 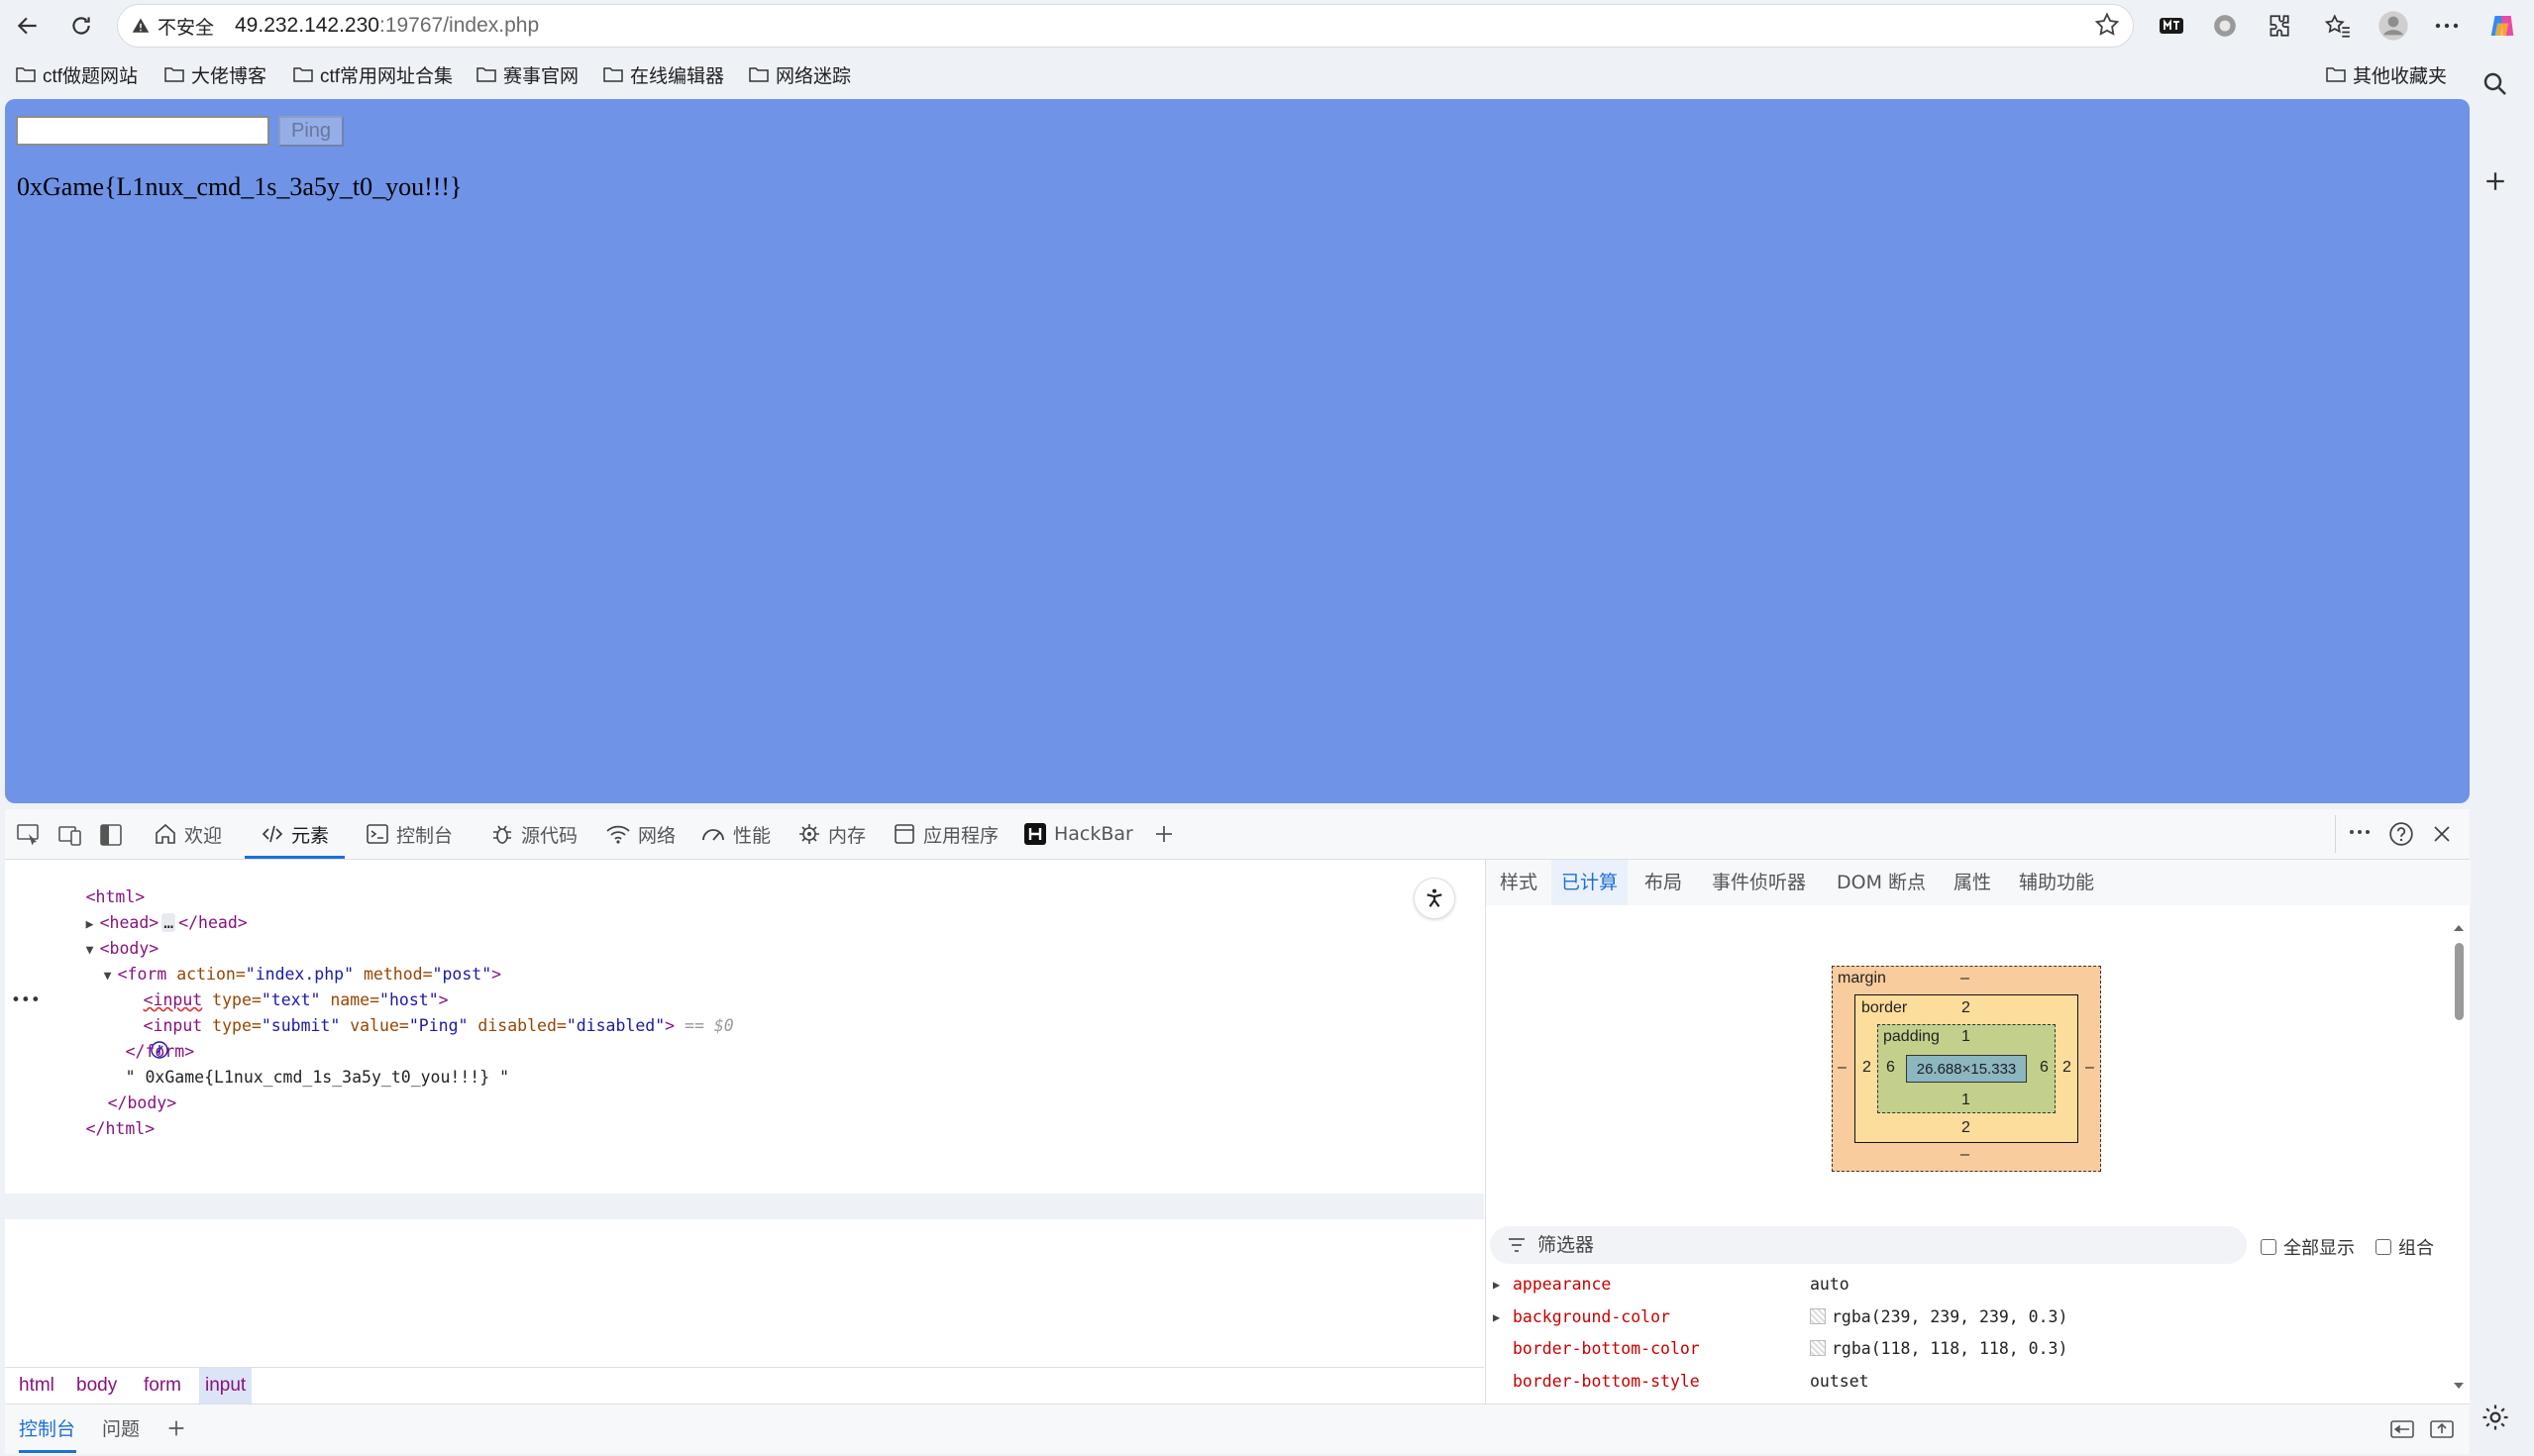 I want to click on tab-properties: 属性, so click(x=1972, y=882).